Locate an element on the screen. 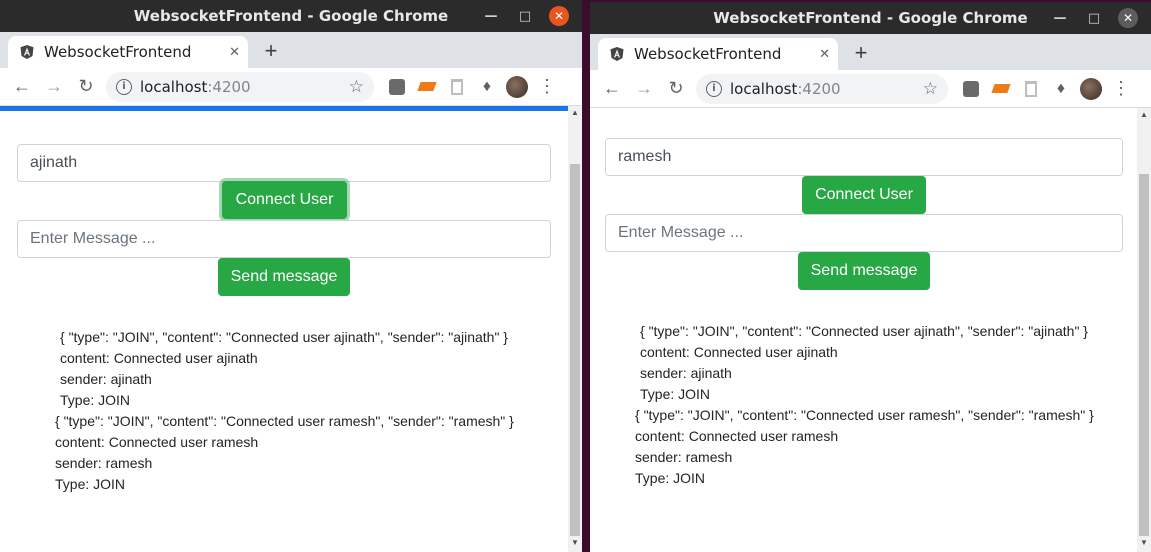 The image size is (1151, 552). loading-bar is located at coordinates (284, 108).